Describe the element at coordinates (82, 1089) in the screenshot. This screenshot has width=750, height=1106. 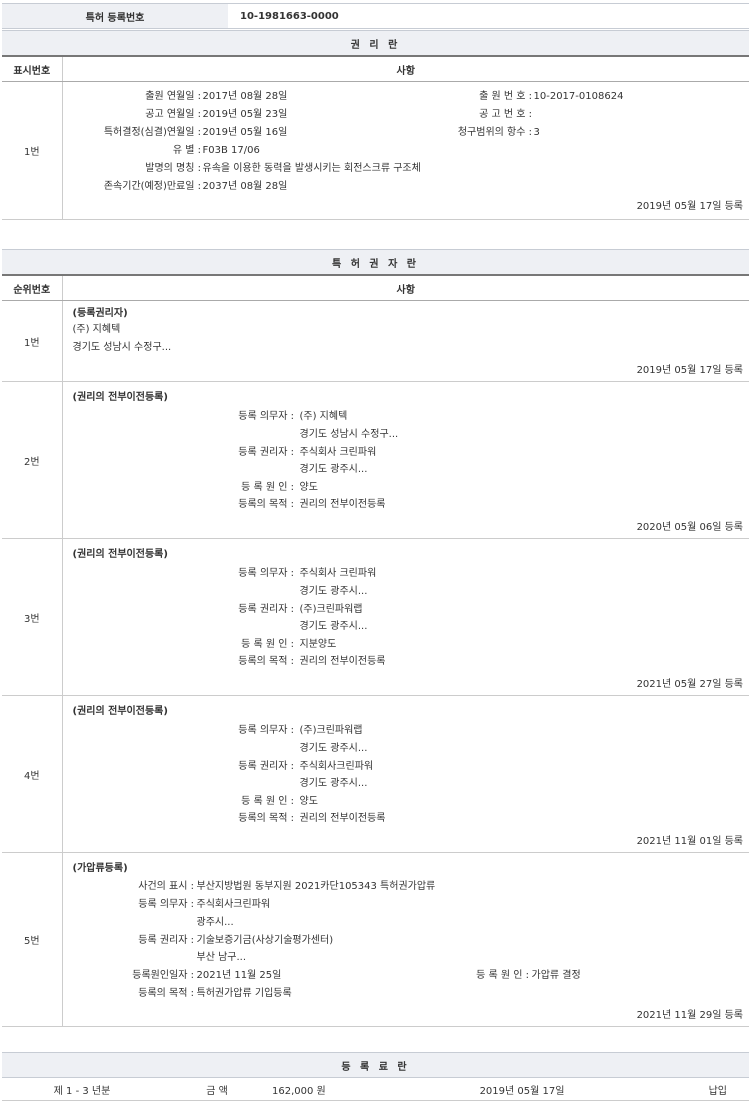
I see `fee-period: 제 1 - 3 년분` at that location.